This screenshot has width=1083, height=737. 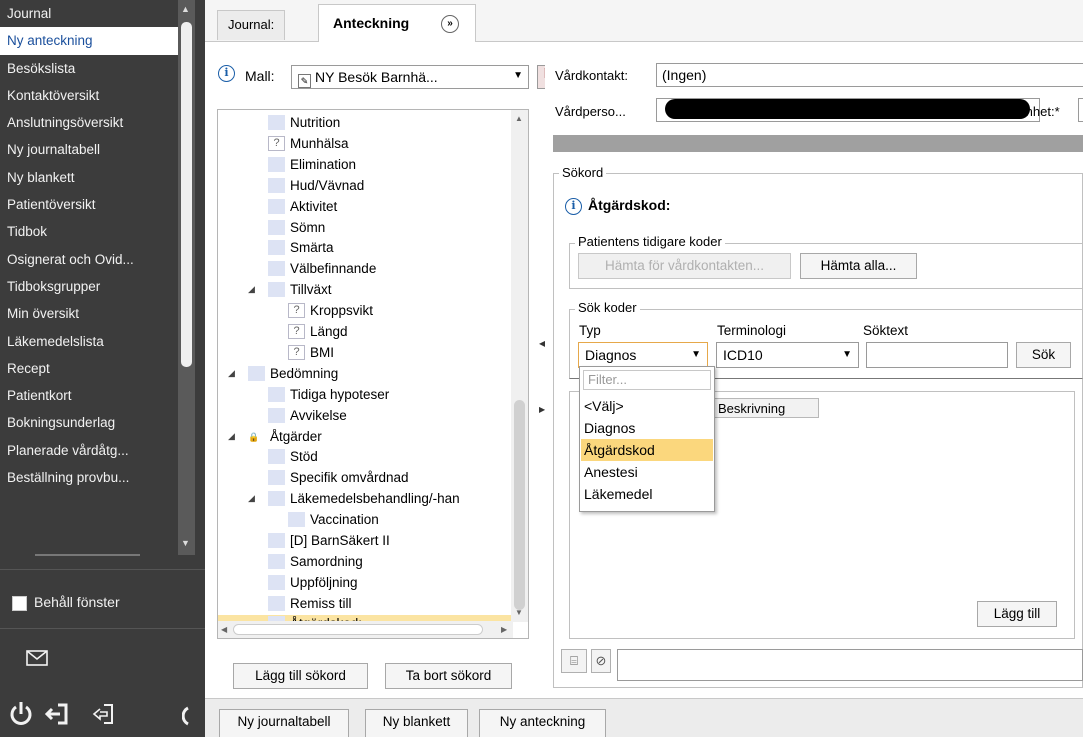 What do you see at coordinates (519, 366) in the screenshot?
I see `tree-vertical-scrollbar: ▲ ▼` at bounding box center [519, 366].